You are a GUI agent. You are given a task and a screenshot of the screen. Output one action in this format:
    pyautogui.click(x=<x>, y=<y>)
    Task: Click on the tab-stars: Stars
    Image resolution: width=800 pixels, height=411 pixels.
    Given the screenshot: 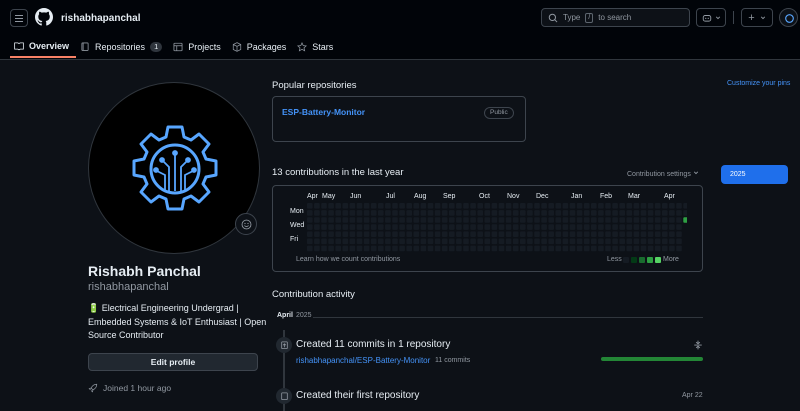 What is the action you would take?
    pyautogui.click(x=316, y=47)
    